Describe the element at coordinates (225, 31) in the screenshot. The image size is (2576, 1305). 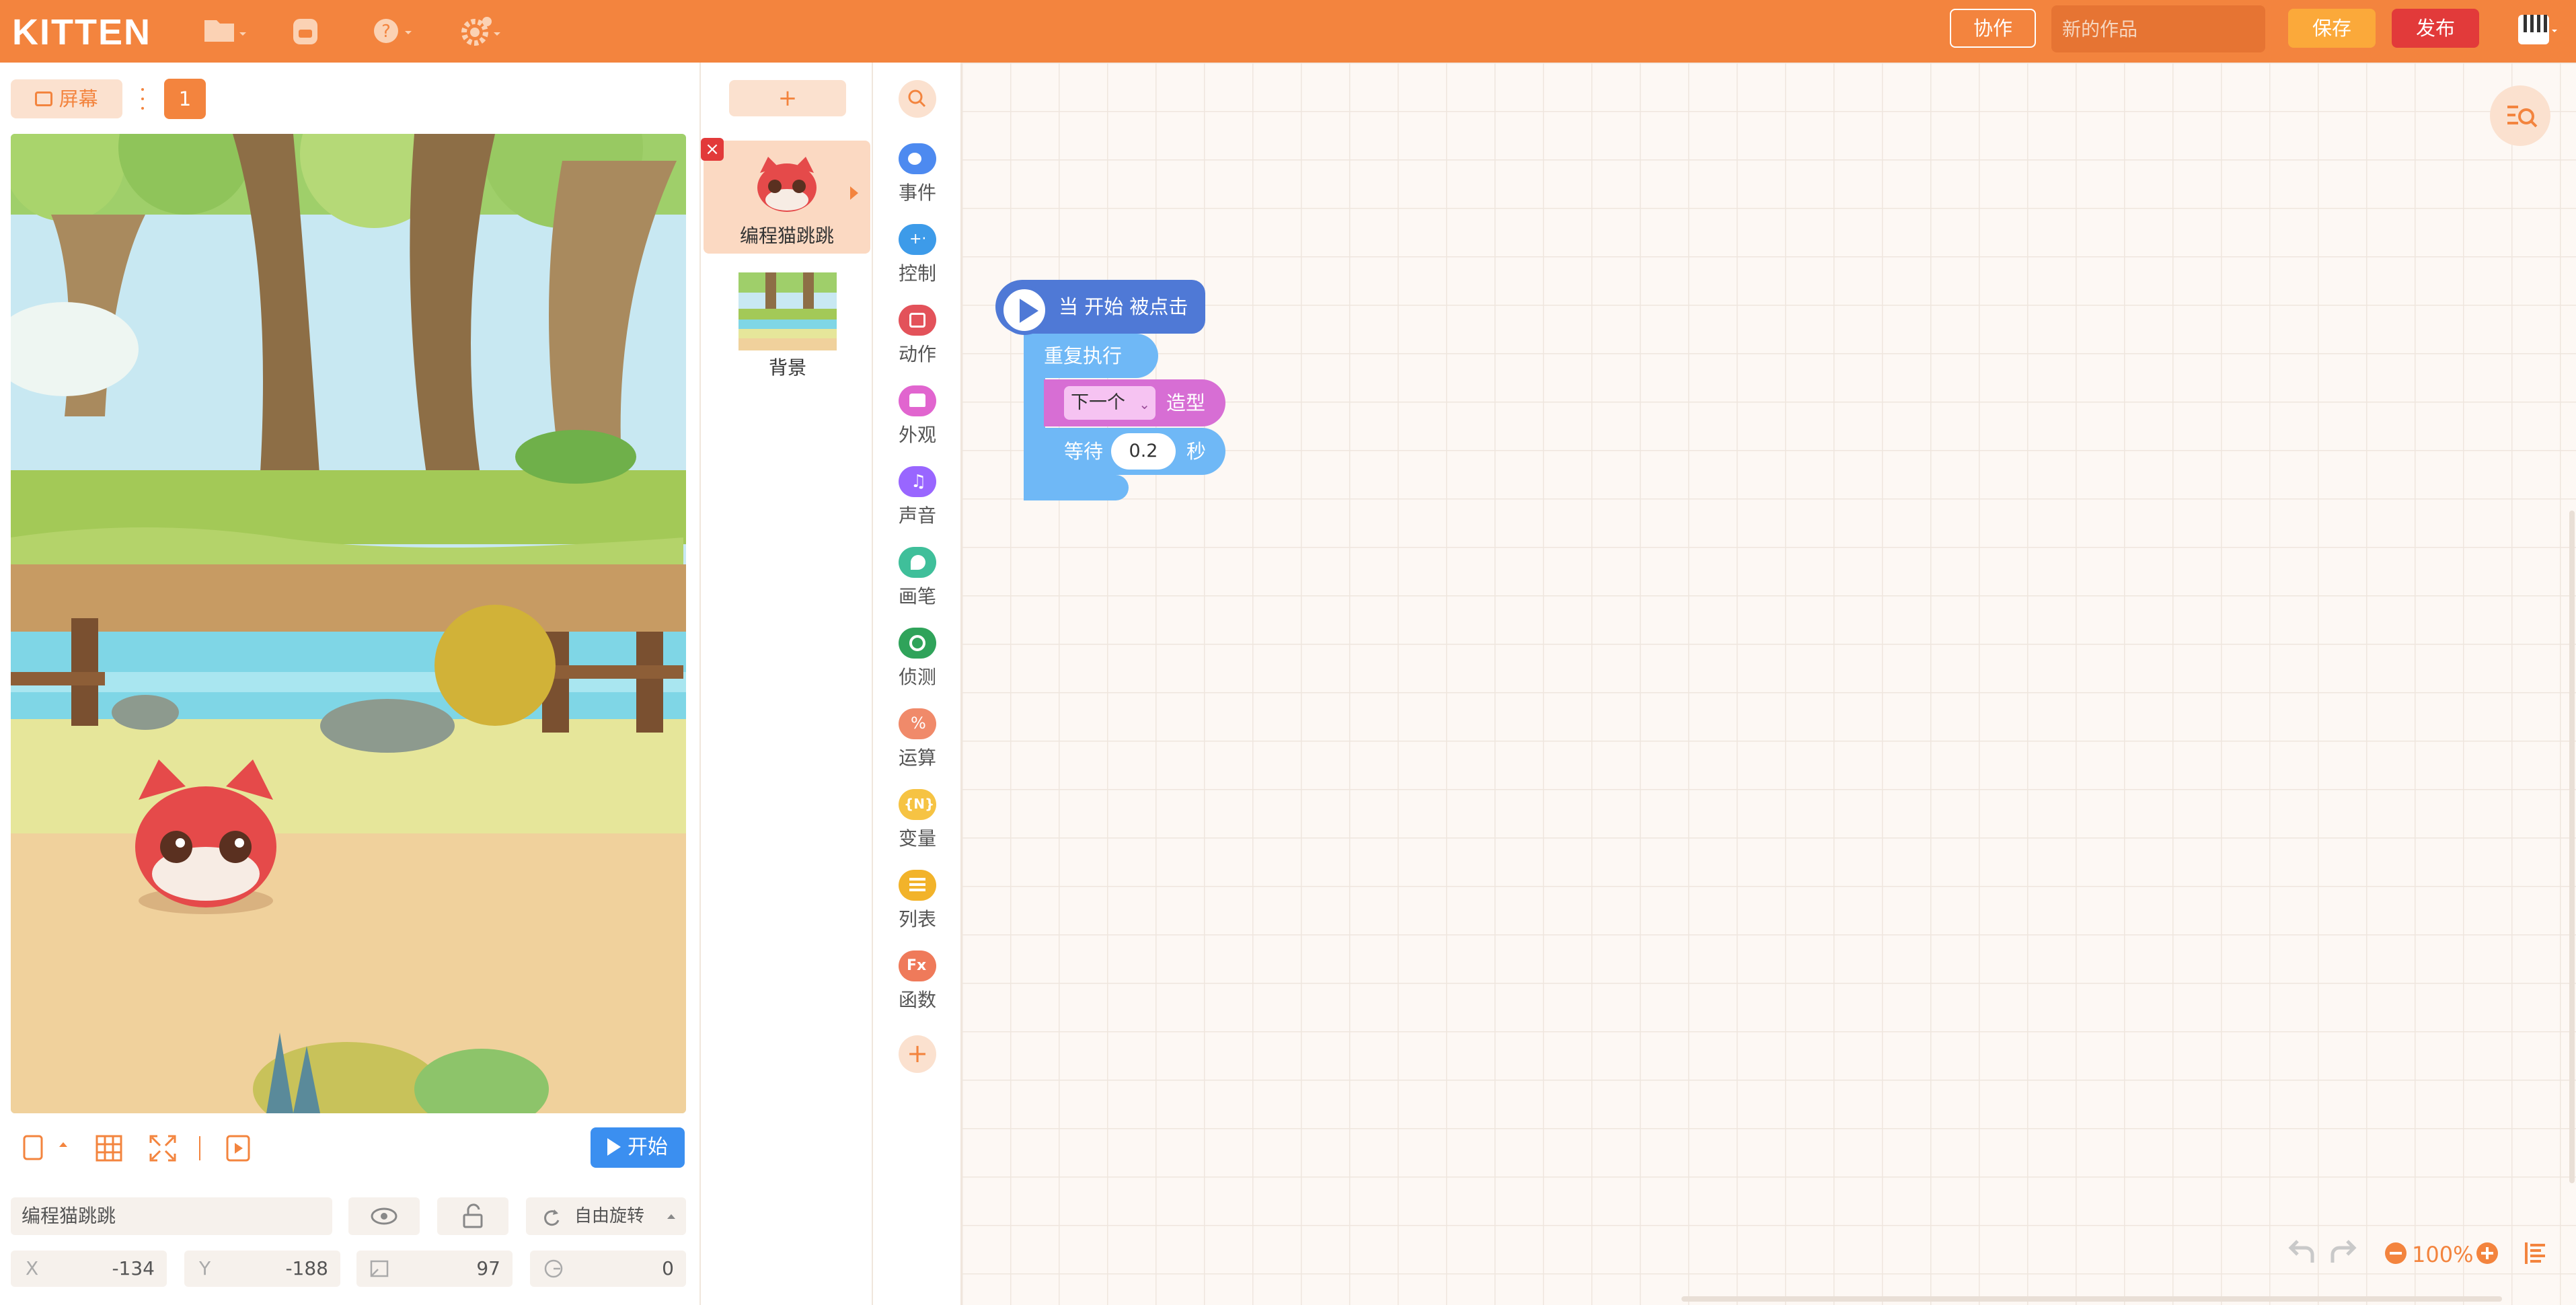
I see `folder-icon` at that location.